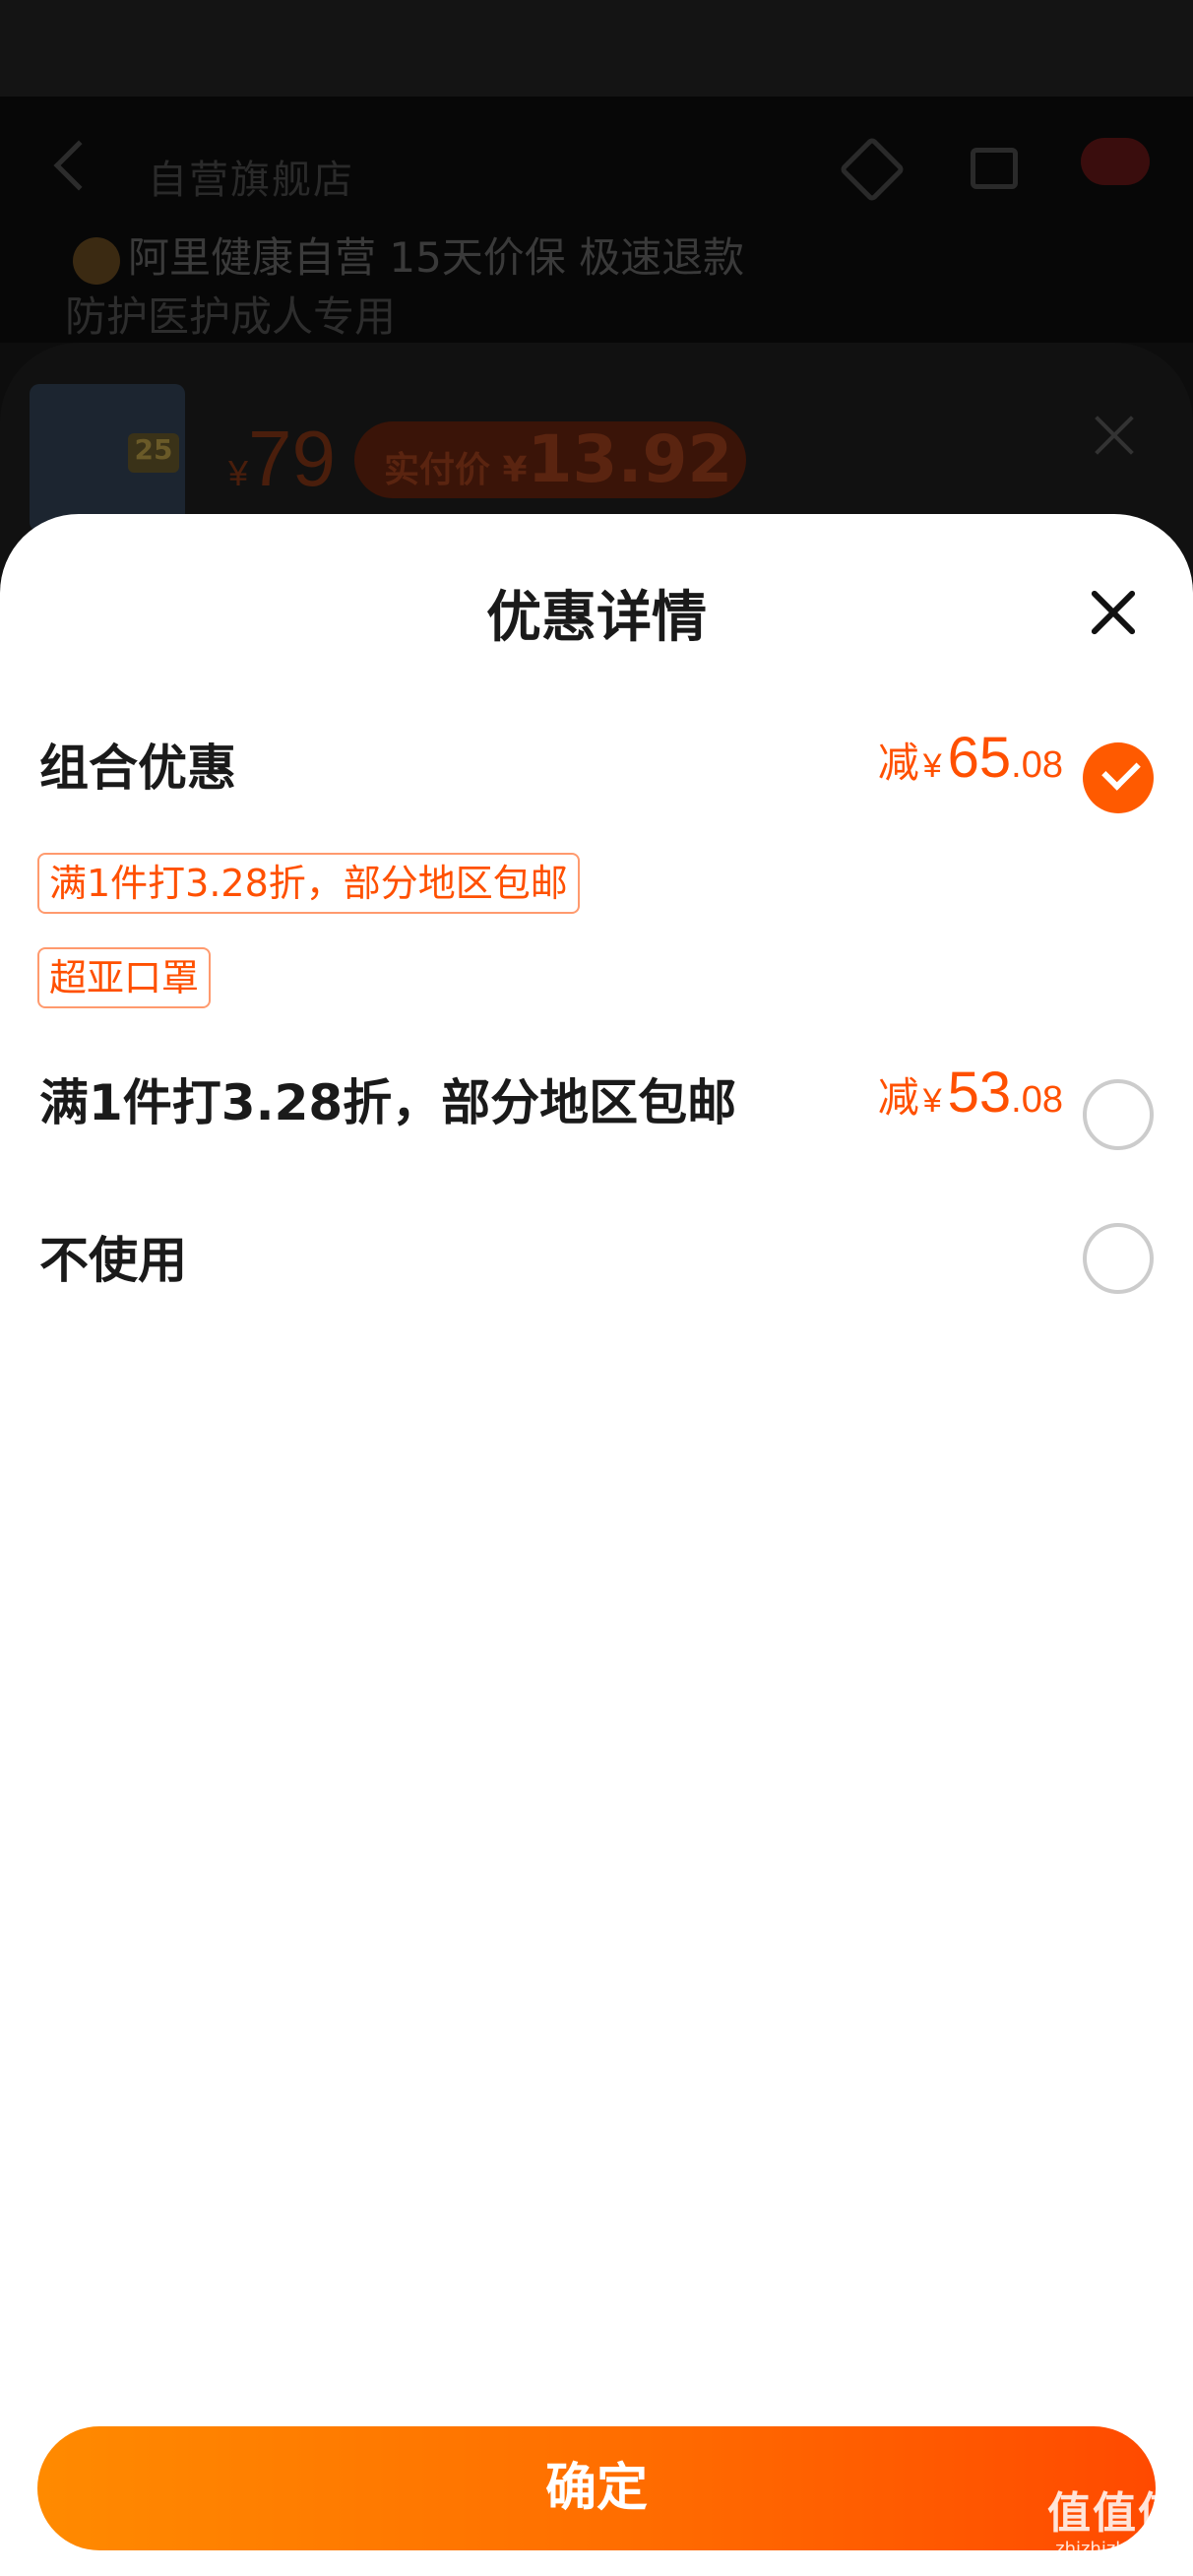 Image resolution: width=1193 pixels, height=2576 pixels. I want to click on product-thumbnail: 25, so click(107, 458).